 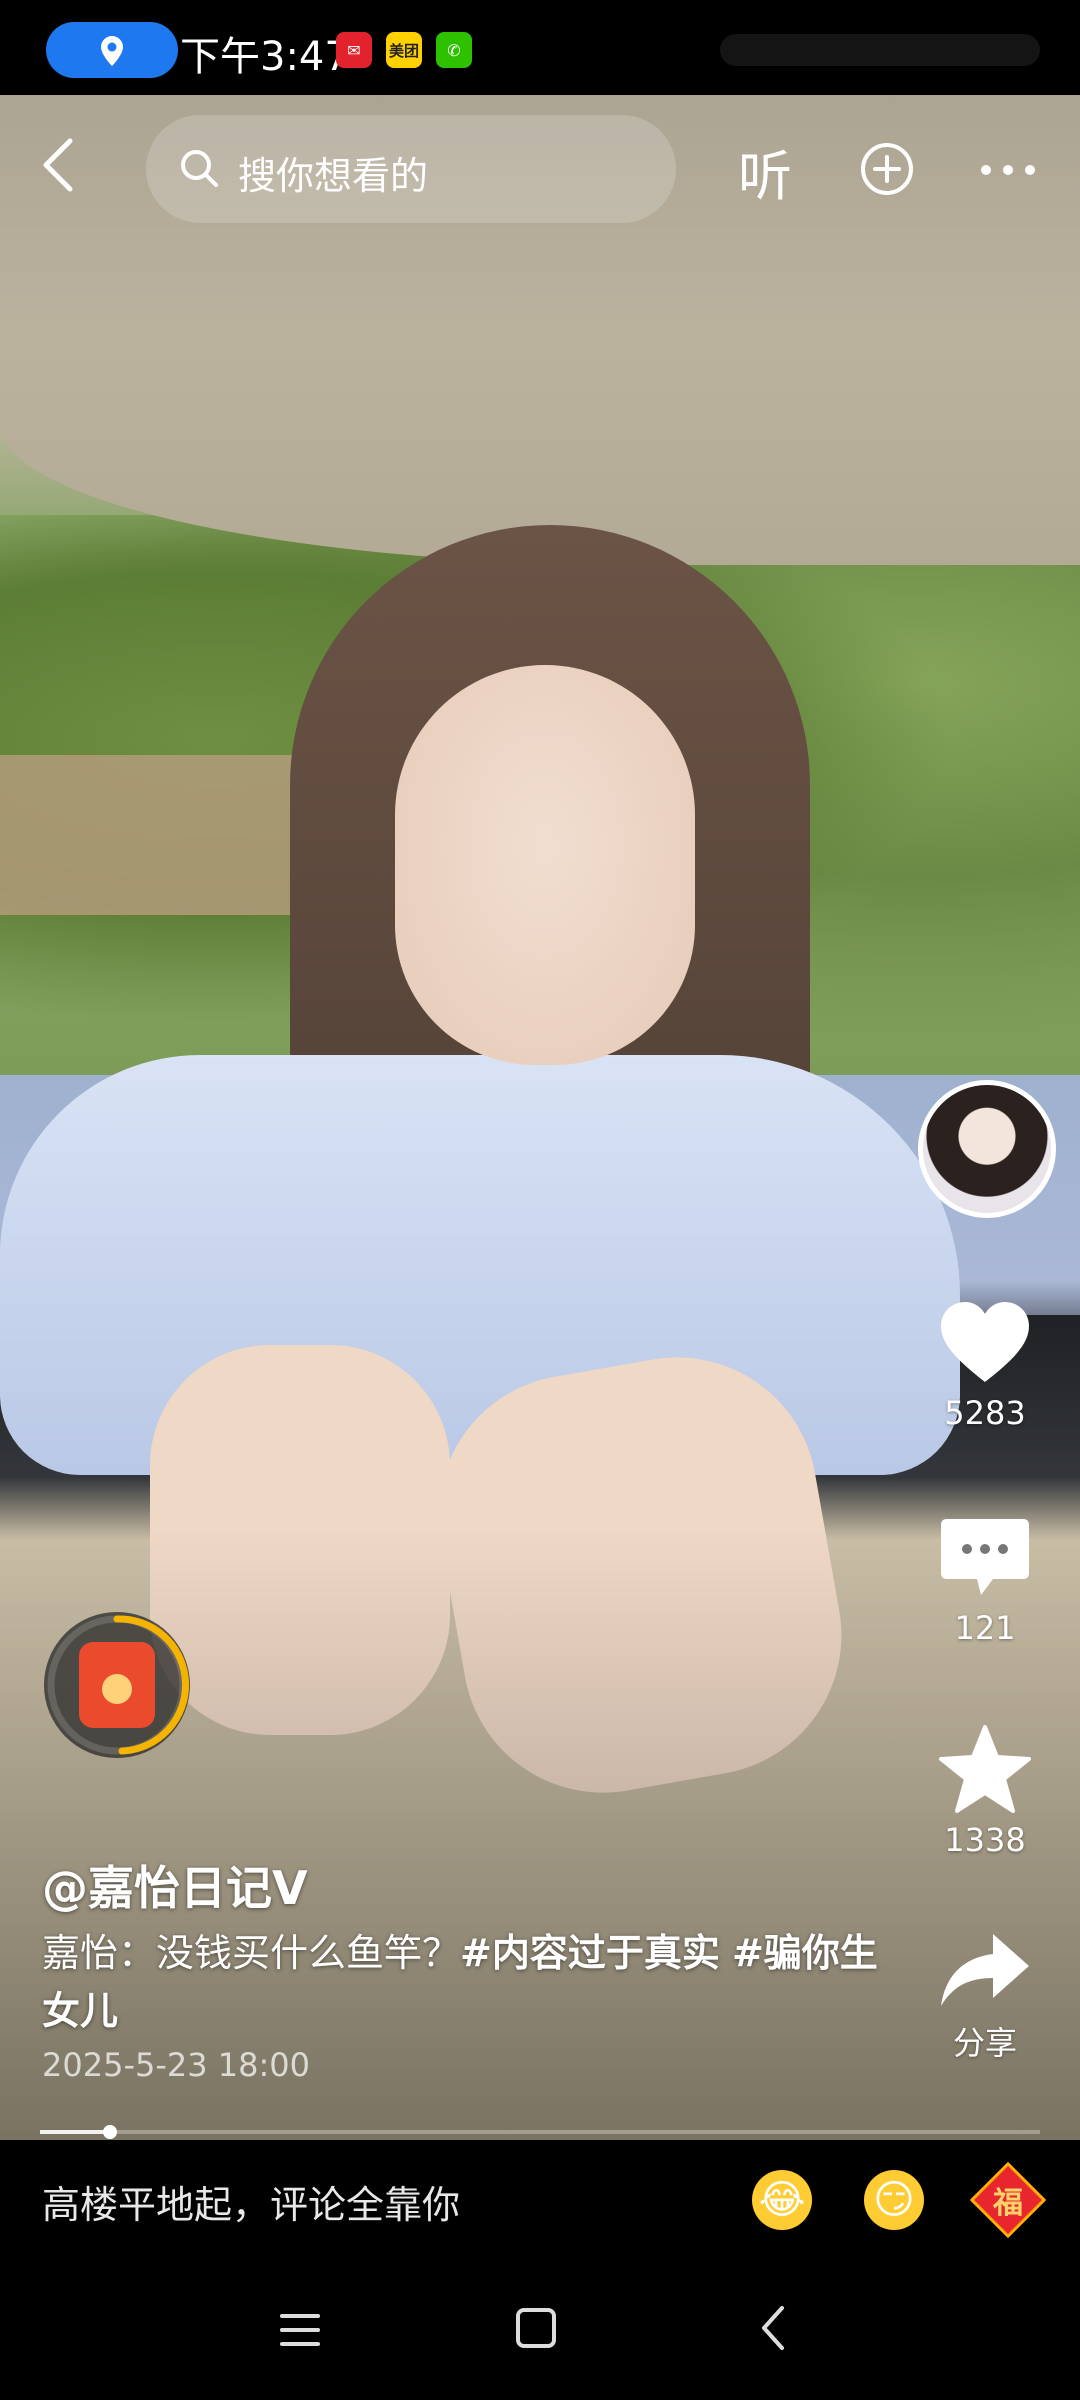 I want to click on add-button, so click(x=887, y=169).